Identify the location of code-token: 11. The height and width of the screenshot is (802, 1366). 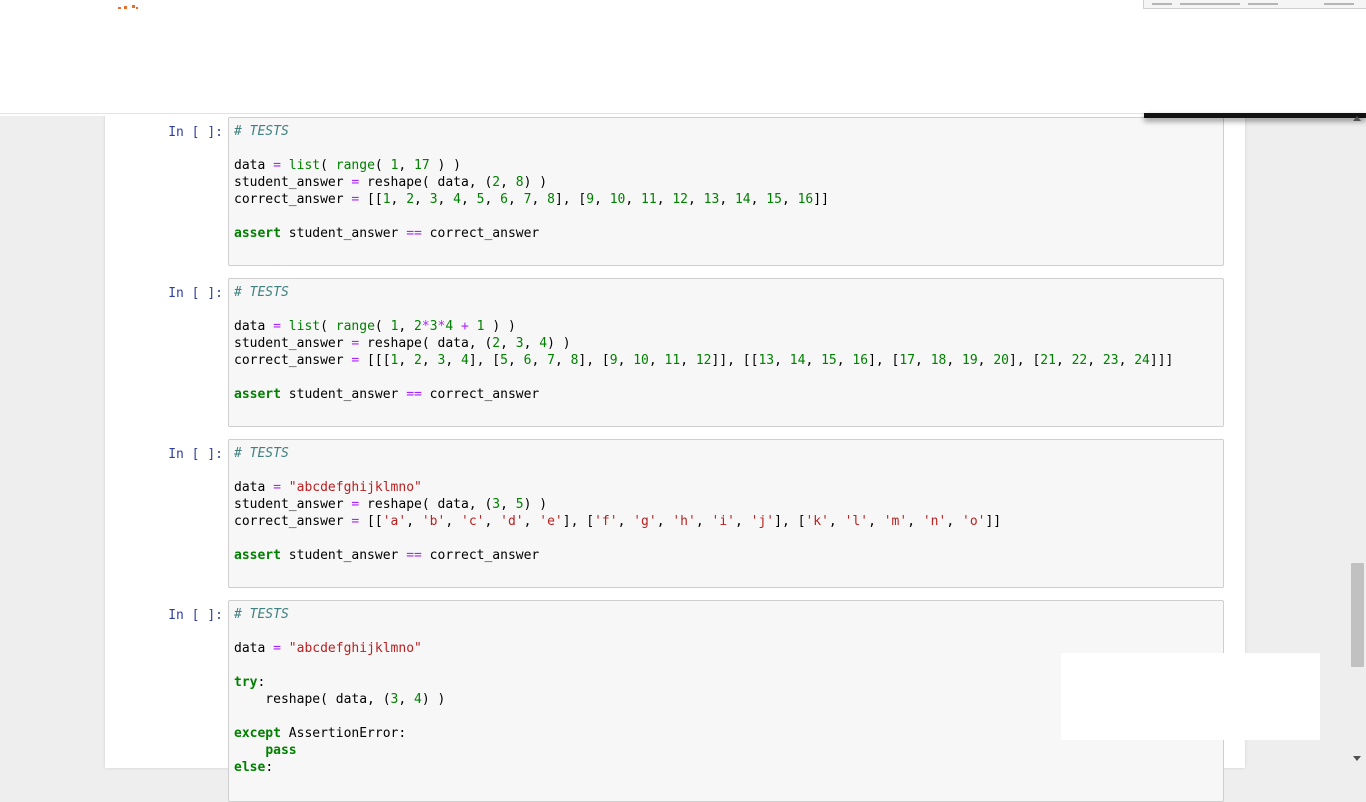
(672, 360).